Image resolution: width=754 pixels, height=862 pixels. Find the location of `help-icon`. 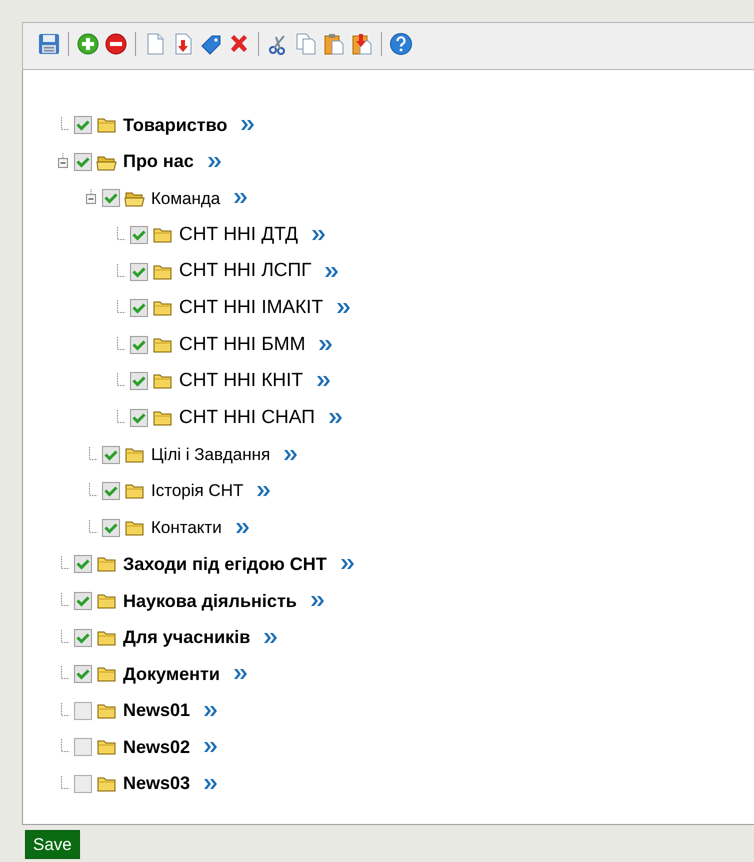

help-icon is located at coordinates (401, 44).